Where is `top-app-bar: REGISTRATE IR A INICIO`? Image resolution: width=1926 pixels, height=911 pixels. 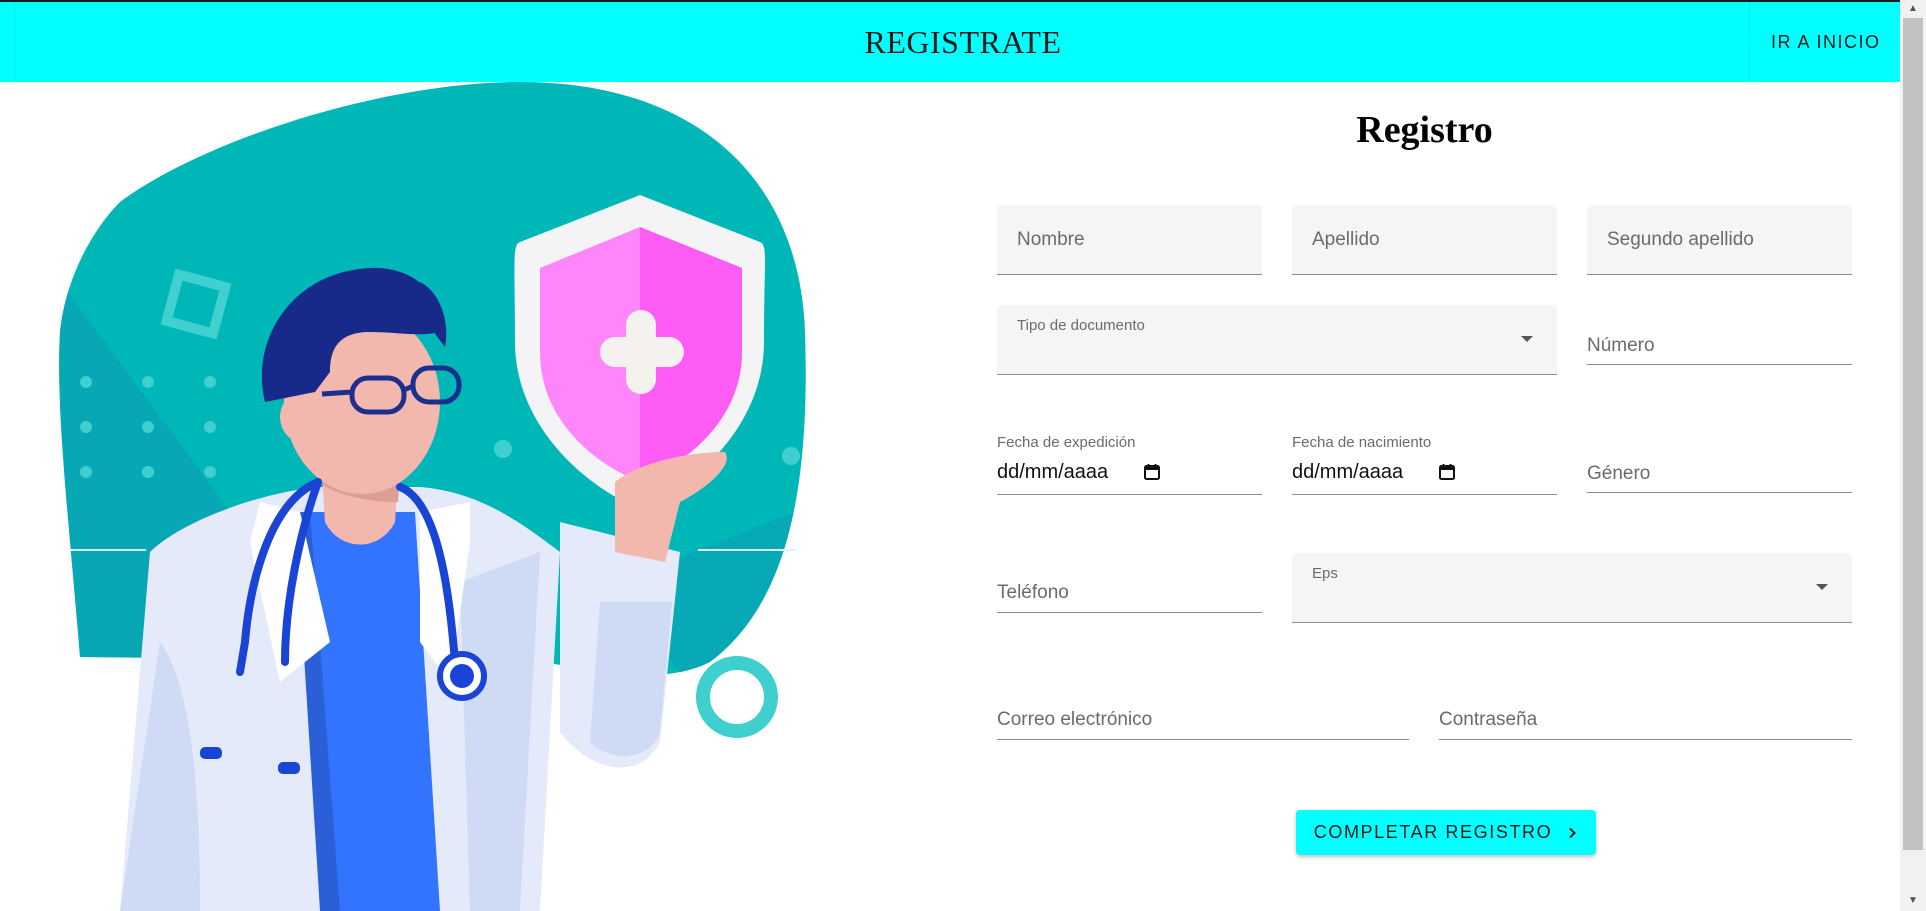
top-app-bar: REGISTRATE IR A INICIO is located at coordinates (950, 41).